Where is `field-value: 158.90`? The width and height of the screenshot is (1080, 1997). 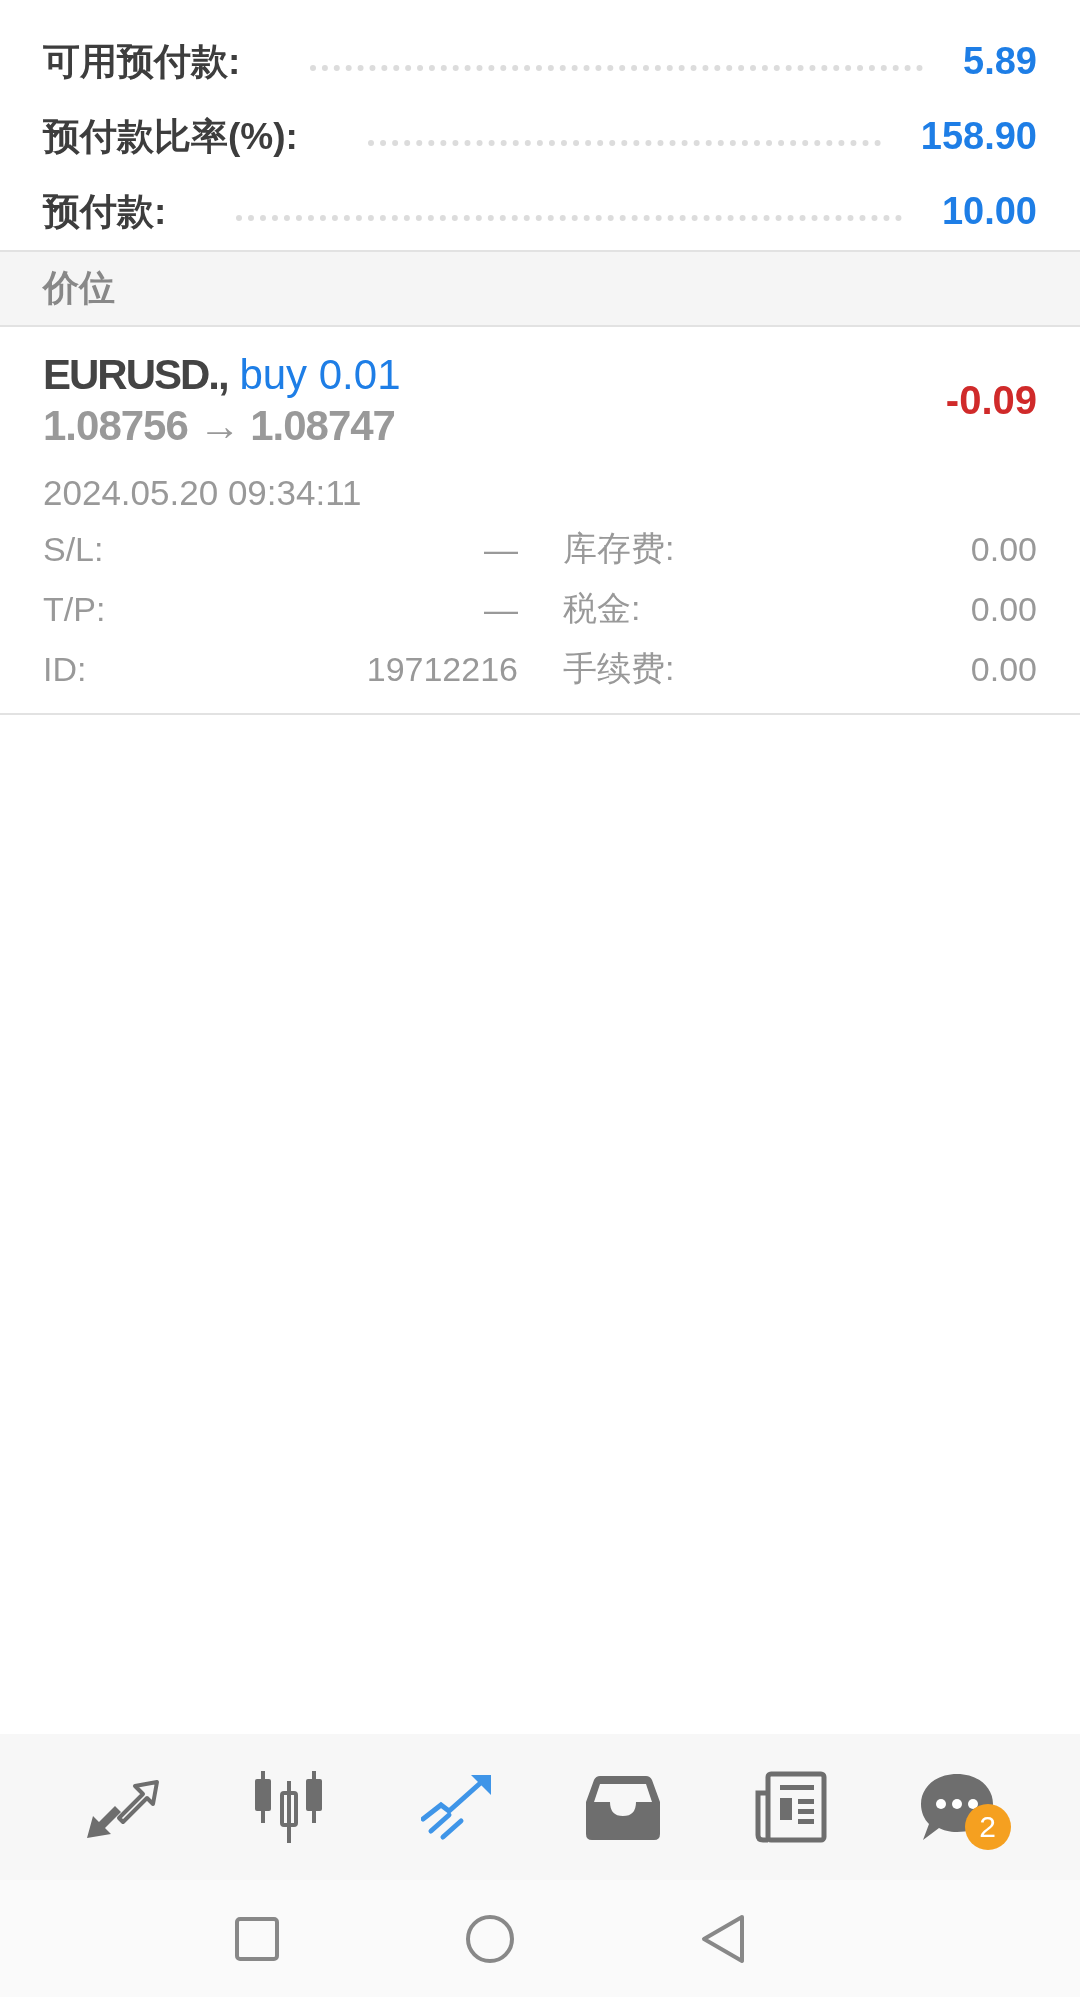 field-value: 158.90 is located at coordinates (978, 136).